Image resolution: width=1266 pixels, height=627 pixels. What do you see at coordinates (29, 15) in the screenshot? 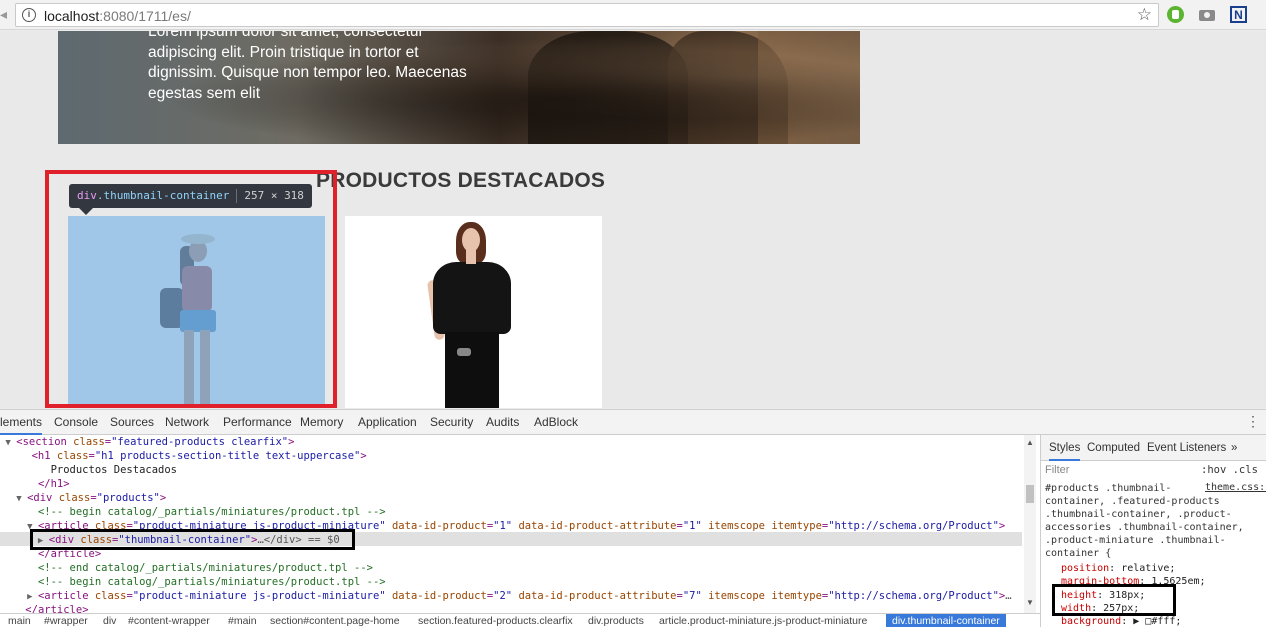
I see `info-icon: i` at bounding box center [29, 15].